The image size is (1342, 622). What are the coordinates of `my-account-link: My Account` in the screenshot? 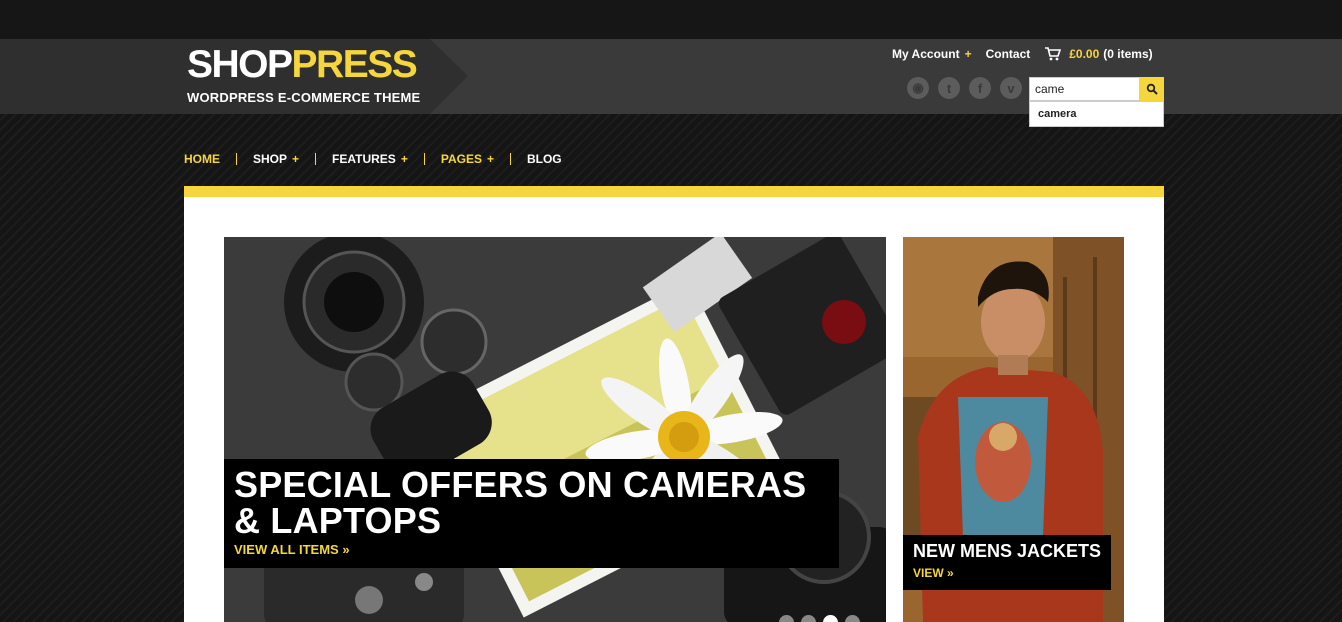 It's located at (926, 54).